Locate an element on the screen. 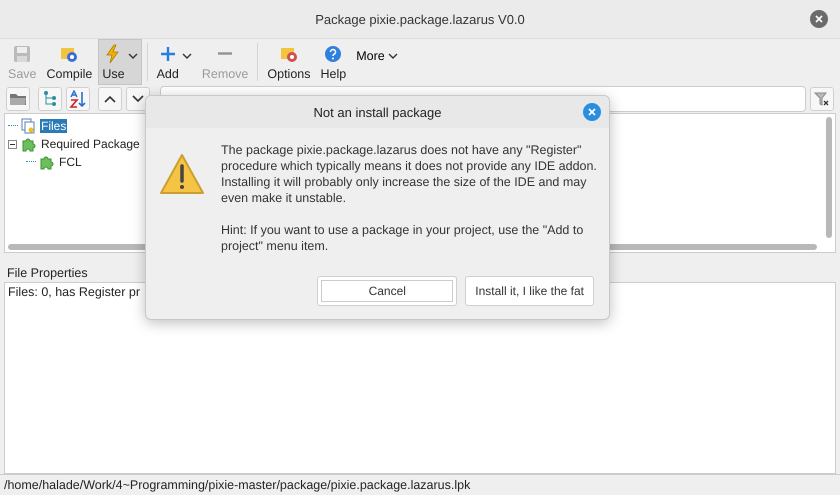  file-path: /home/halade/Work/4~Programming/pixie-master/package/pixie.package.lazarus.lpk is located at coordinates (237, 485).